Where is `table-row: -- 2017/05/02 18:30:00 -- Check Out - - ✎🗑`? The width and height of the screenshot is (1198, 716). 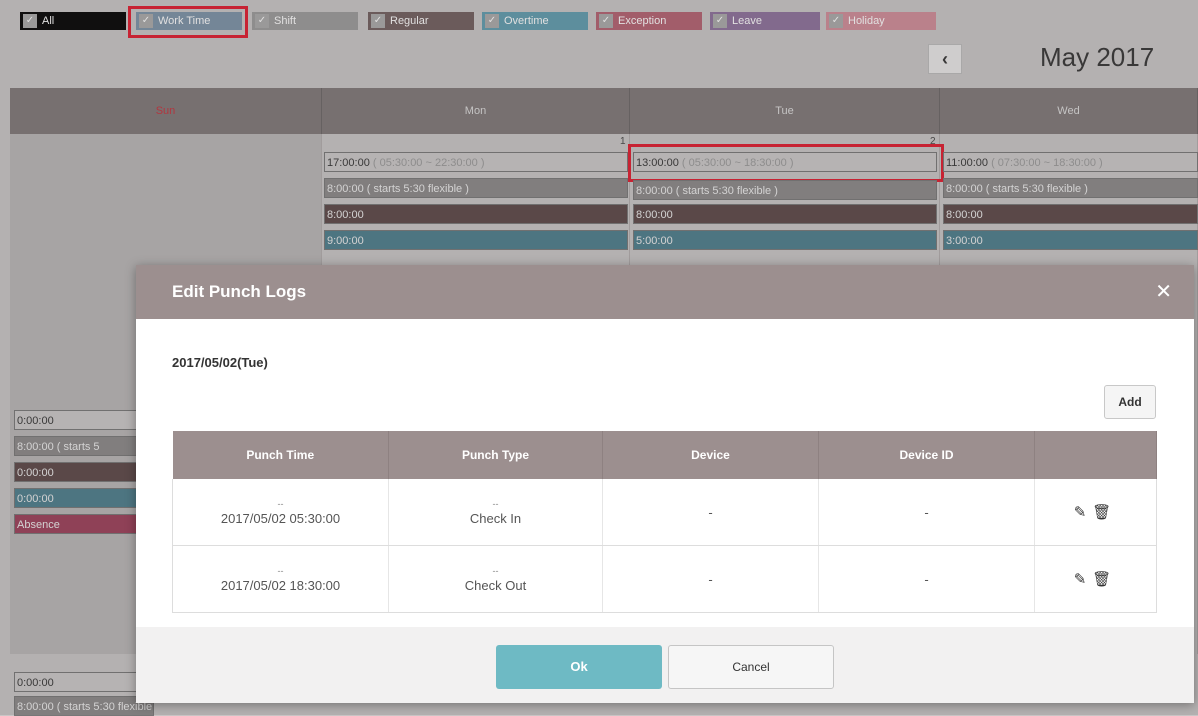
table-row: -- 2017/05/02 18:30:00 -- Check Out - - ✎🗑 is located at coordinates (664, 579).